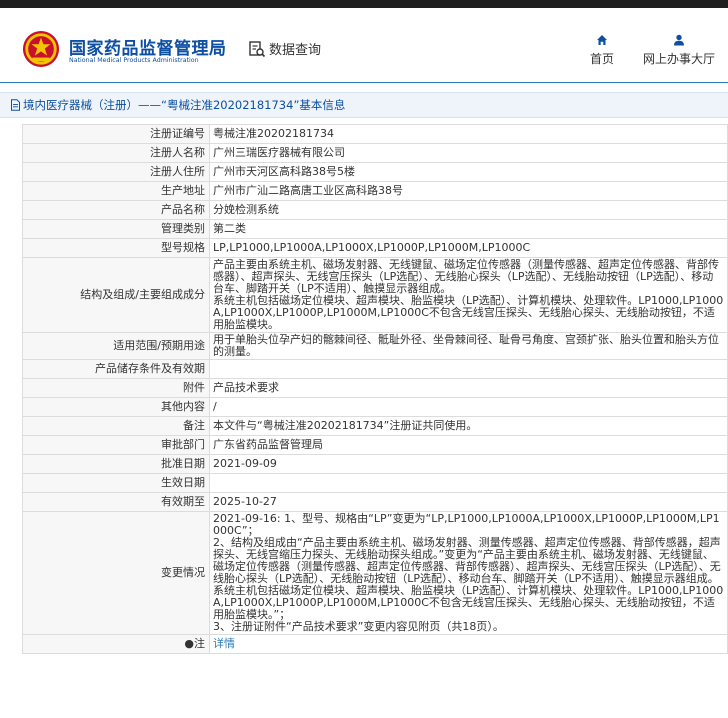 The height and width of the screenshot is (718, 728). I want to click on table-row: 管理类别 第二类, so click(375, 229).